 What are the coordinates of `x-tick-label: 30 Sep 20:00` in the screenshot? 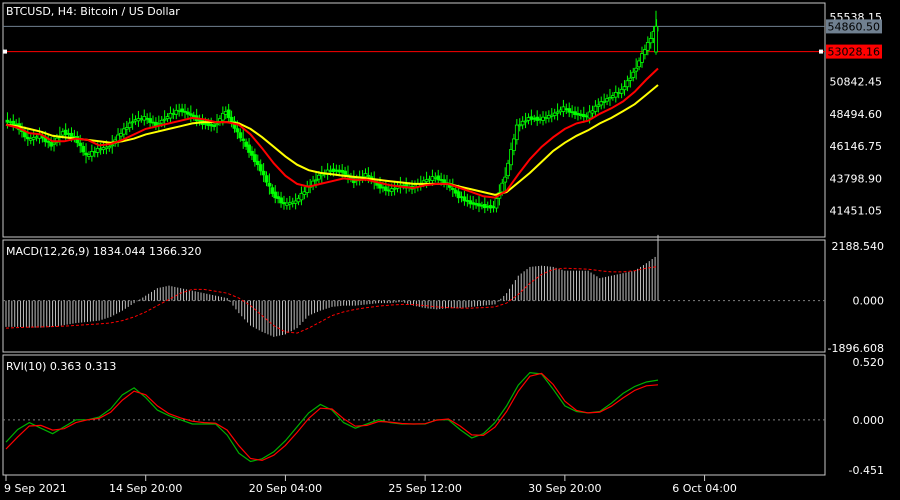 It's located at (564, 488).